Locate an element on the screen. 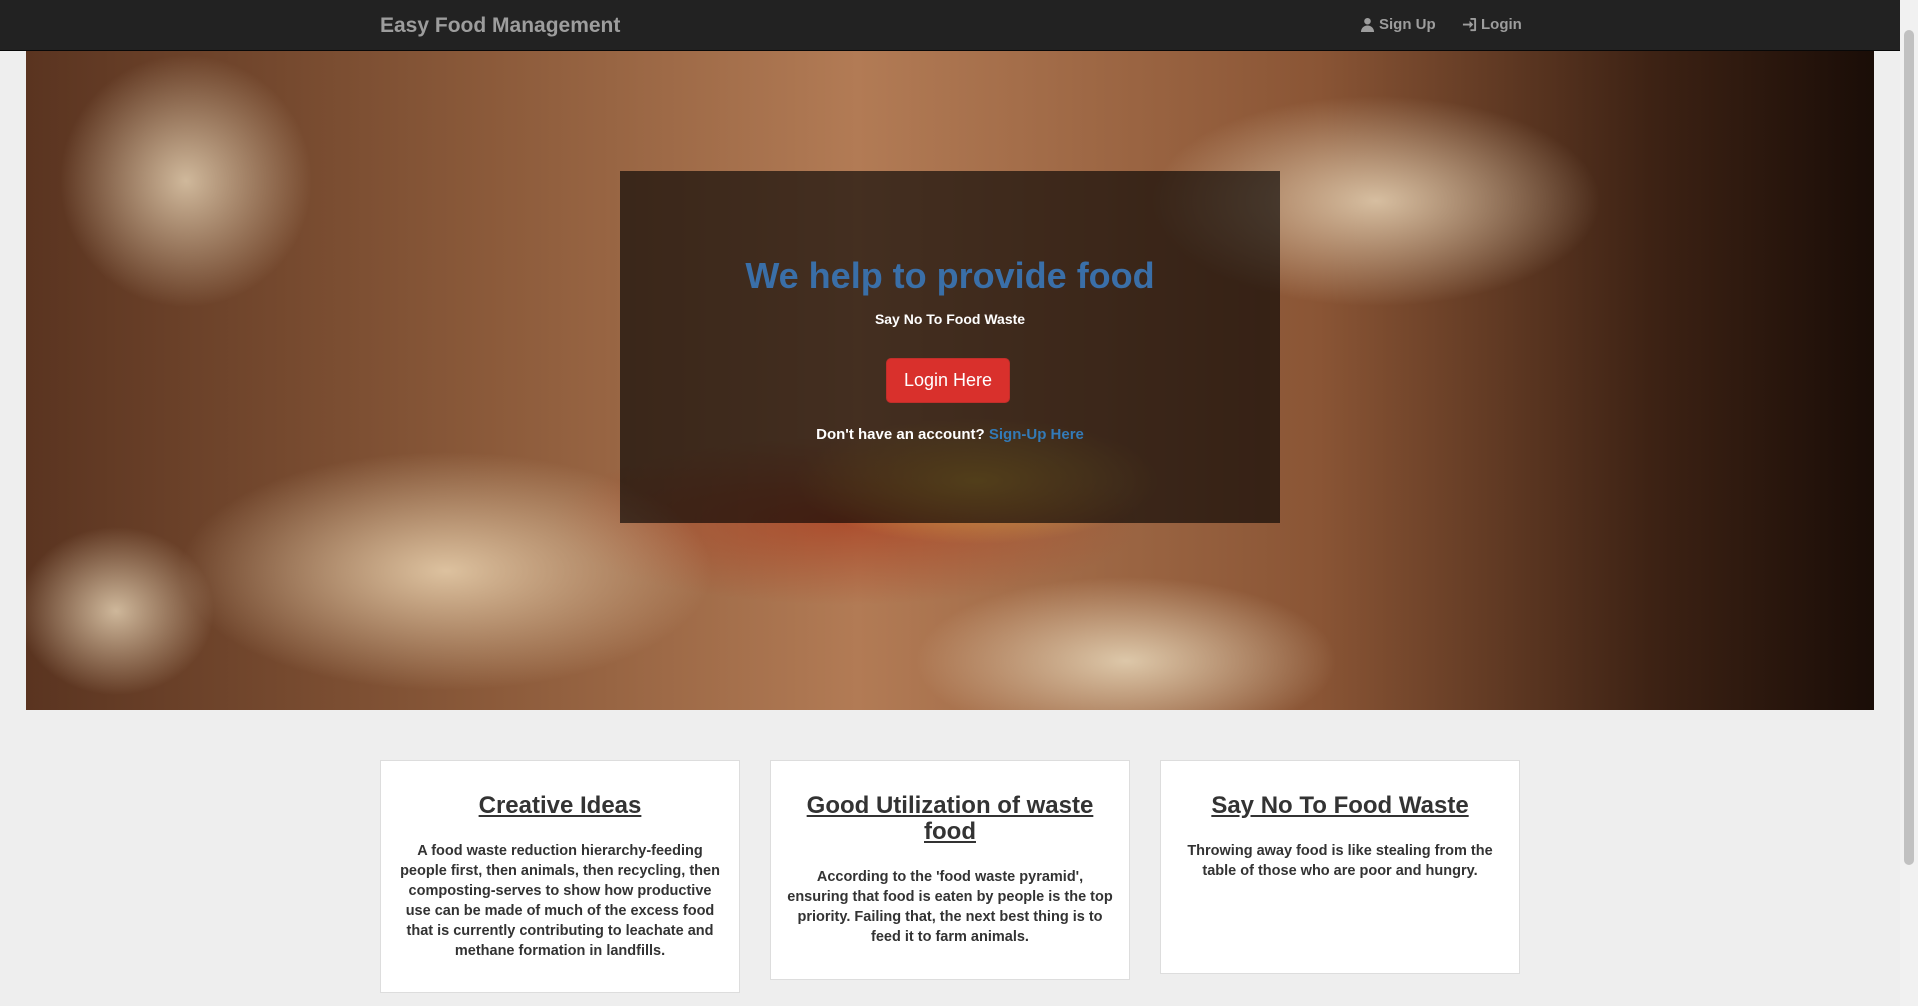 The image size is (1918, 1006). nav-login-label: Login is located at coordinates (1501, 24).